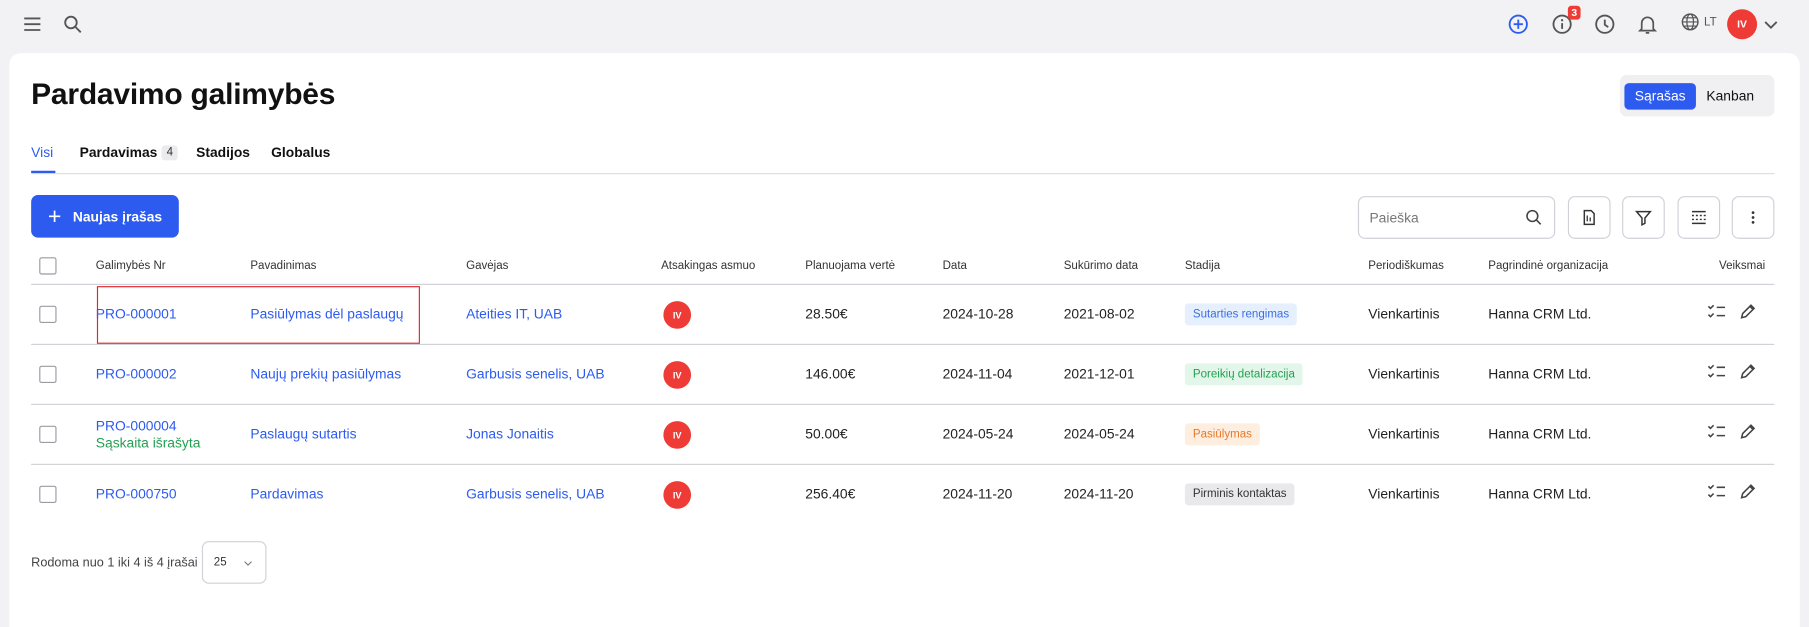 This screenshot has height=627, width=1809. I want to click on stage-badge: Sutarties rengimas, so click(1241, 314).